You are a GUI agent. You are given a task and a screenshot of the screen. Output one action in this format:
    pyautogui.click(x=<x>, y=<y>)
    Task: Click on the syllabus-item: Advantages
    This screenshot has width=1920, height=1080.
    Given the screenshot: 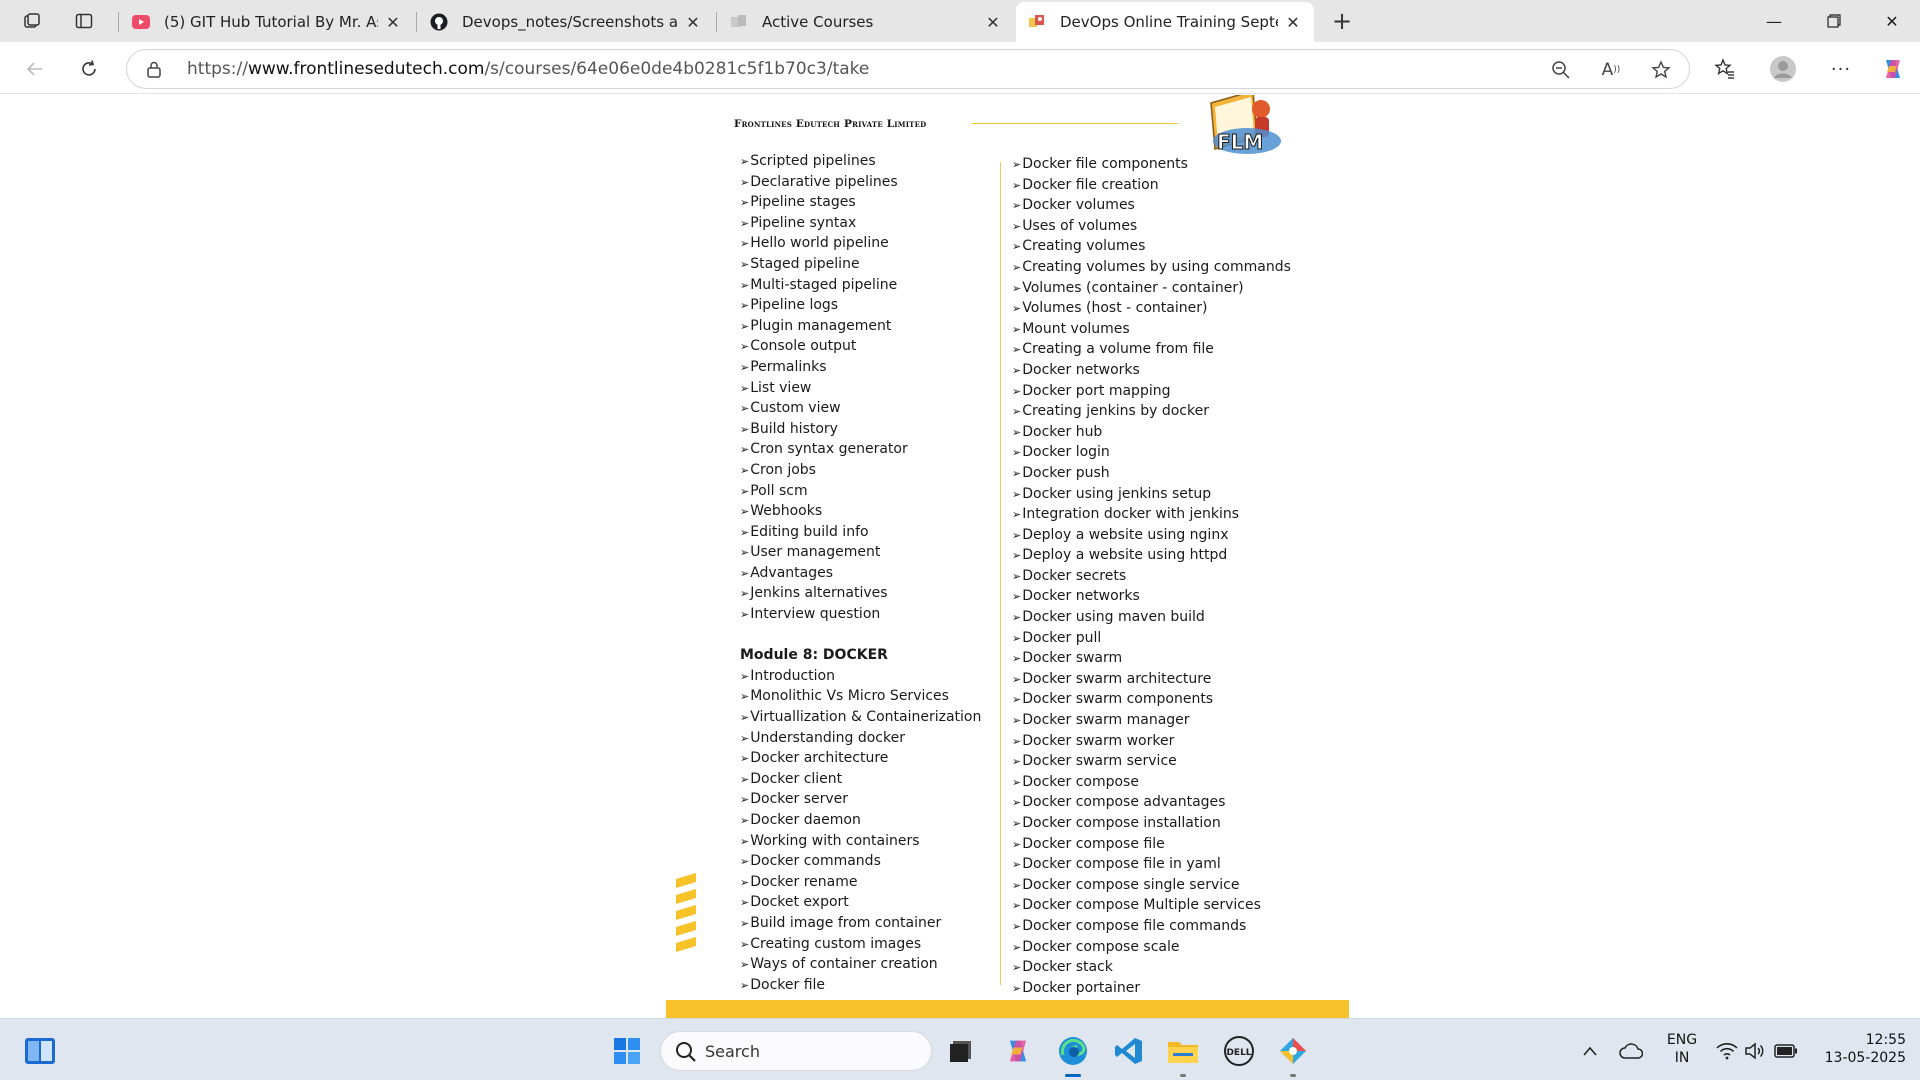 What is the action you would take?
    pyautogui.click(x=860, y=573)
    